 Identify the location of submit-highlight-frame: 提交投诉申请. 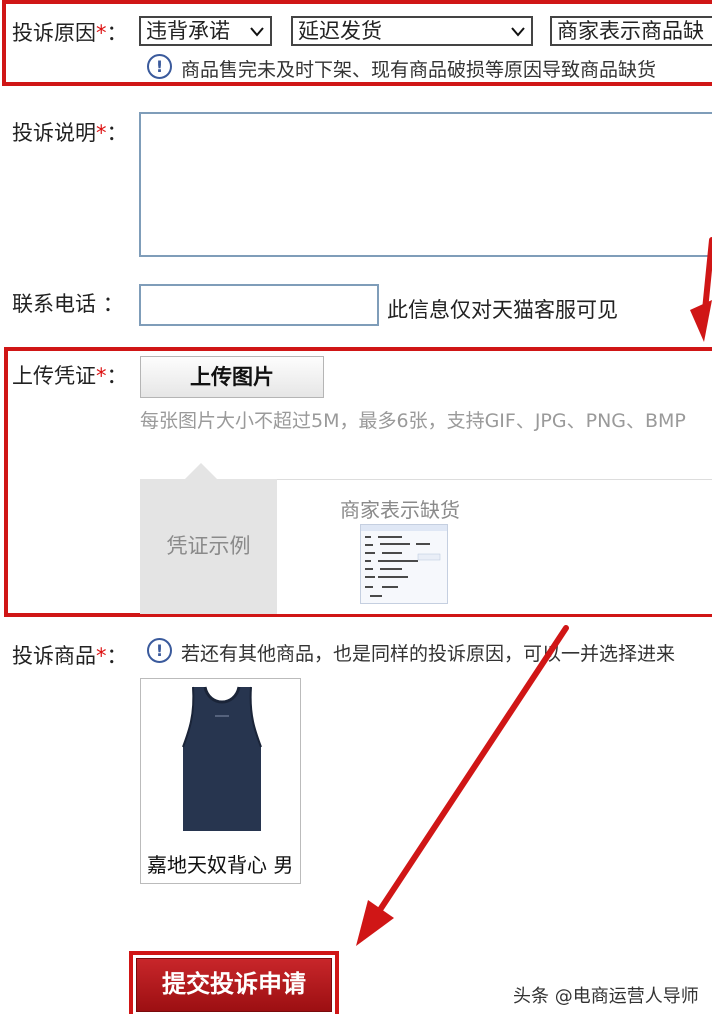
(234, 982).